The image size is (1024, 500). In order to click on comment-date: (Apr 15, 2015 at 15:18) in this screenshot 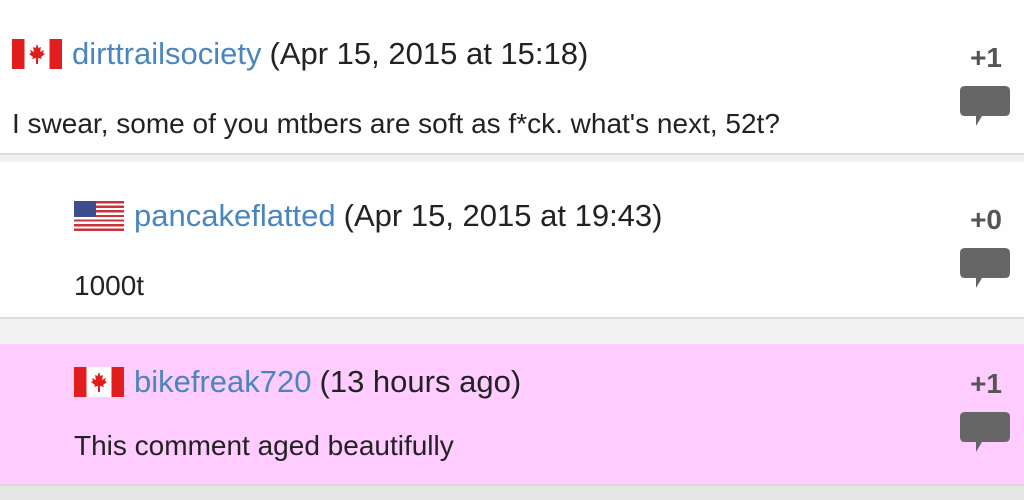, I will do `click(429, 53)`.